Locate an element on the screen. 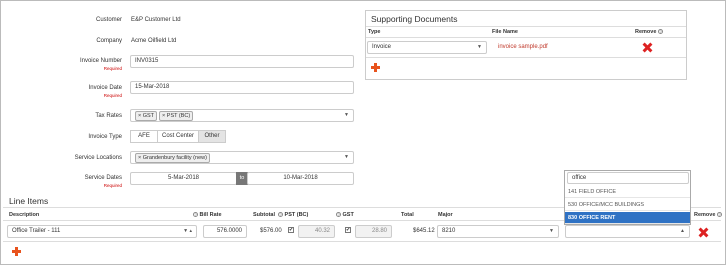 This screenshot has height=265, width=726. service-locations-select: × Grandenbury facility (new) ▼ is located at coordinates (242, 157).